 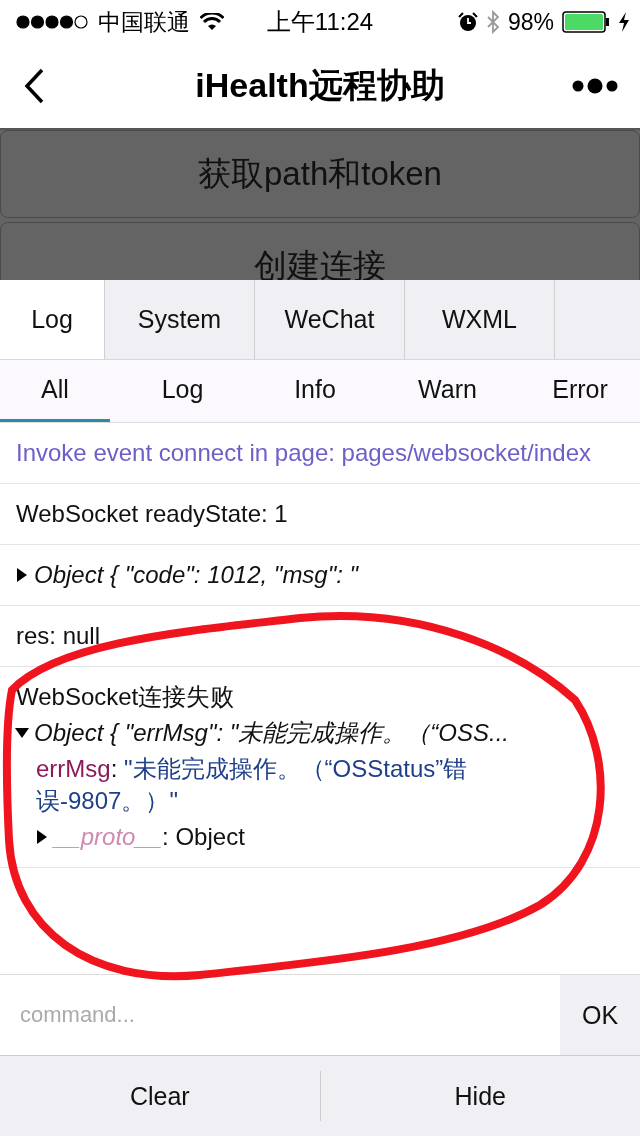 What do you see at coordinates (315, 391) in the screenshot?
I see `filter-tab: Info` at bounding box center [315, 391].